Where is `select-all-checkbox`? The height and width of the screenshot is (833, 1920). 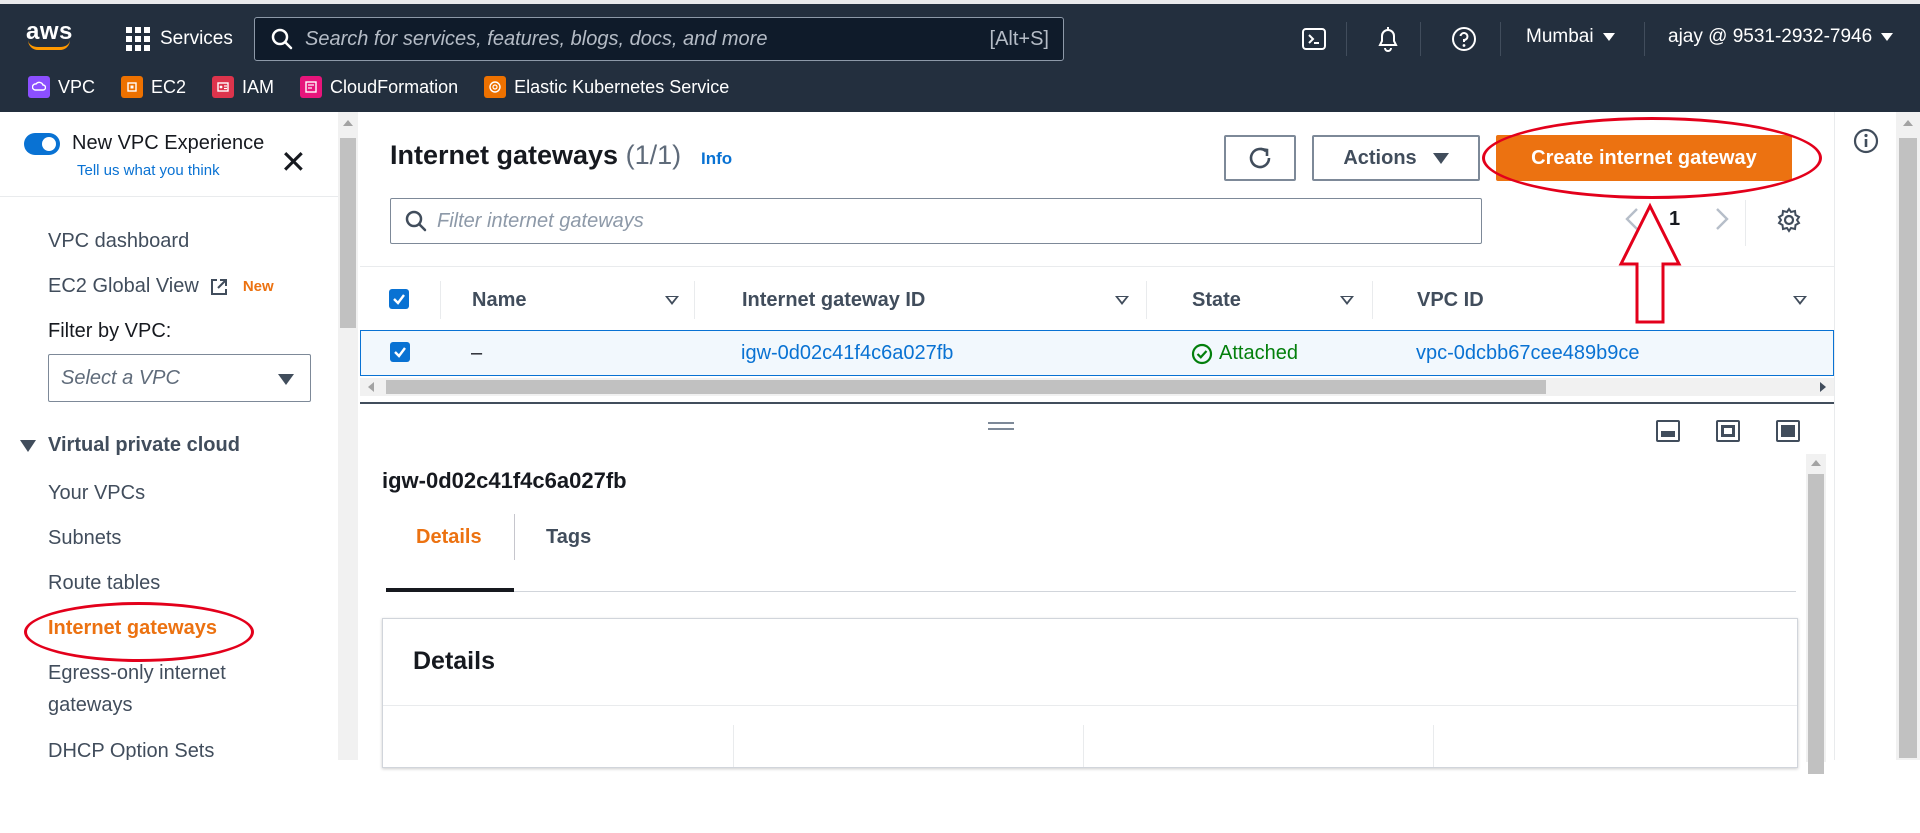
select-all-checkbox is located at coordinates (399, 299).